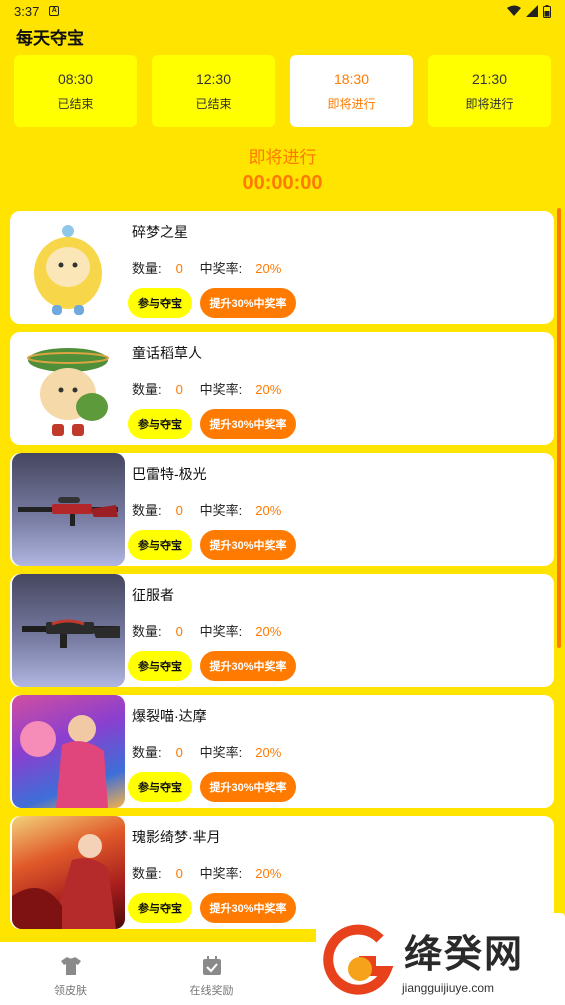 Image resolution: width=565 pixels, height=1005 pixels. I want to click on tab-1230: 12:30 已结束, so click(213, 91).